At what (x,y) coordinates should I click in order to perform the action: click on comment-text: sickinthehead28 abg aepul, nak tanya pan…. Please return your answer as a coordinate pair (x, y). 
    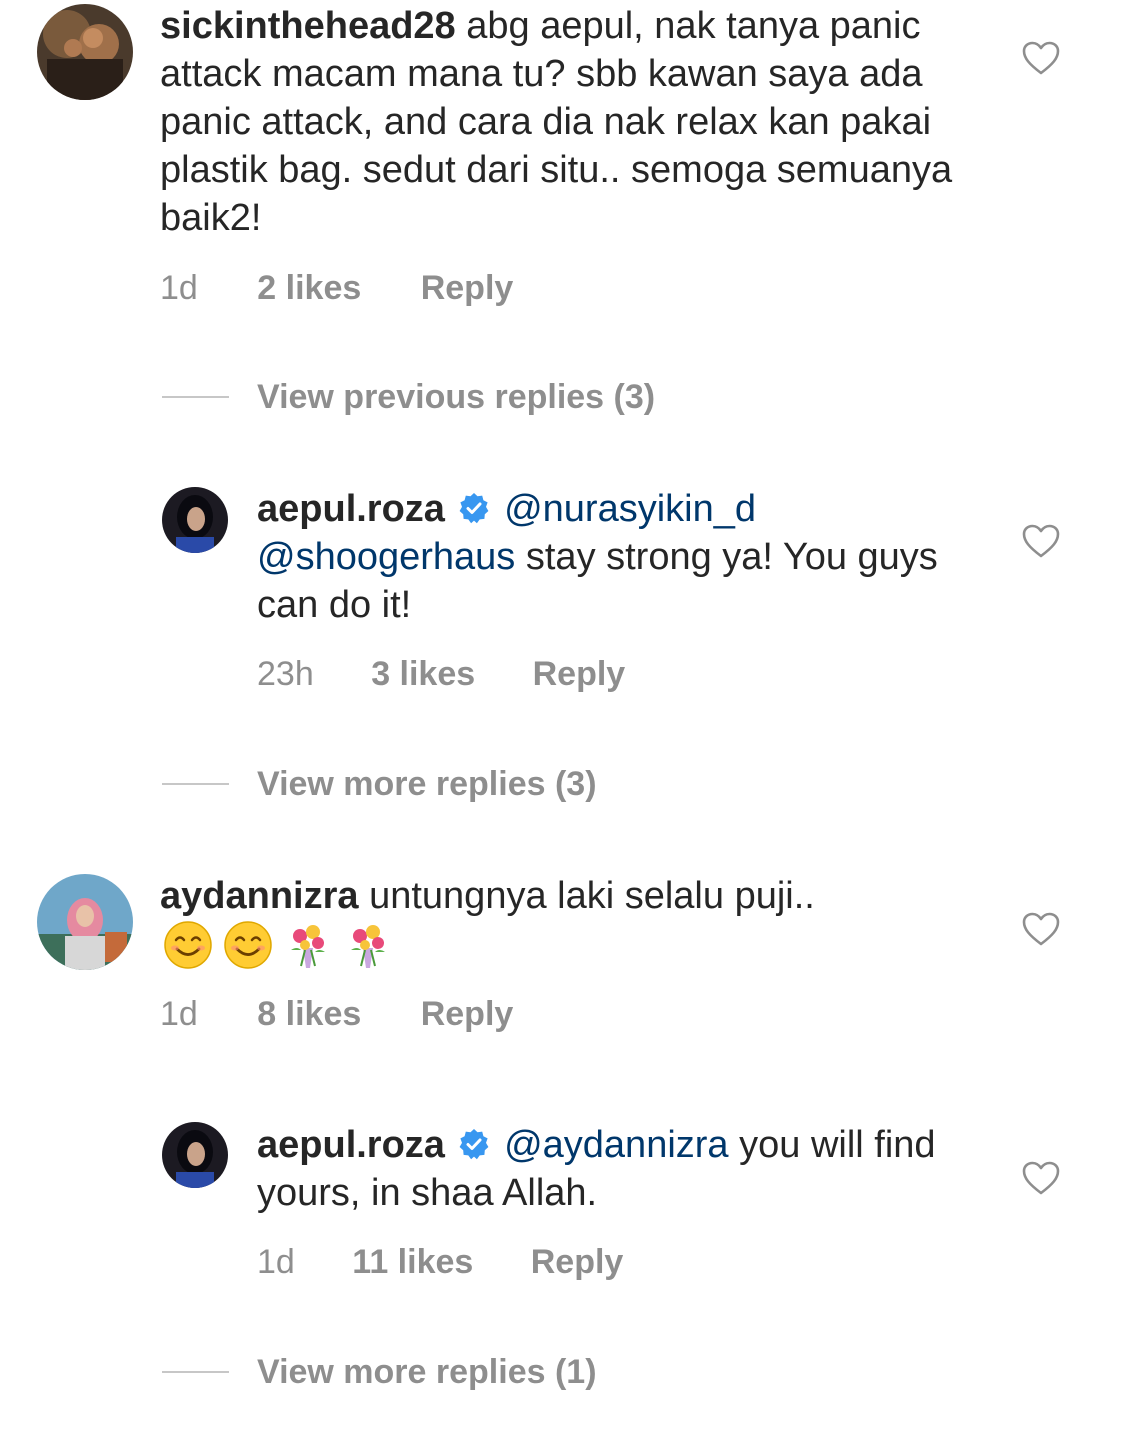
    Looking at the image, I should click on (565, 122).